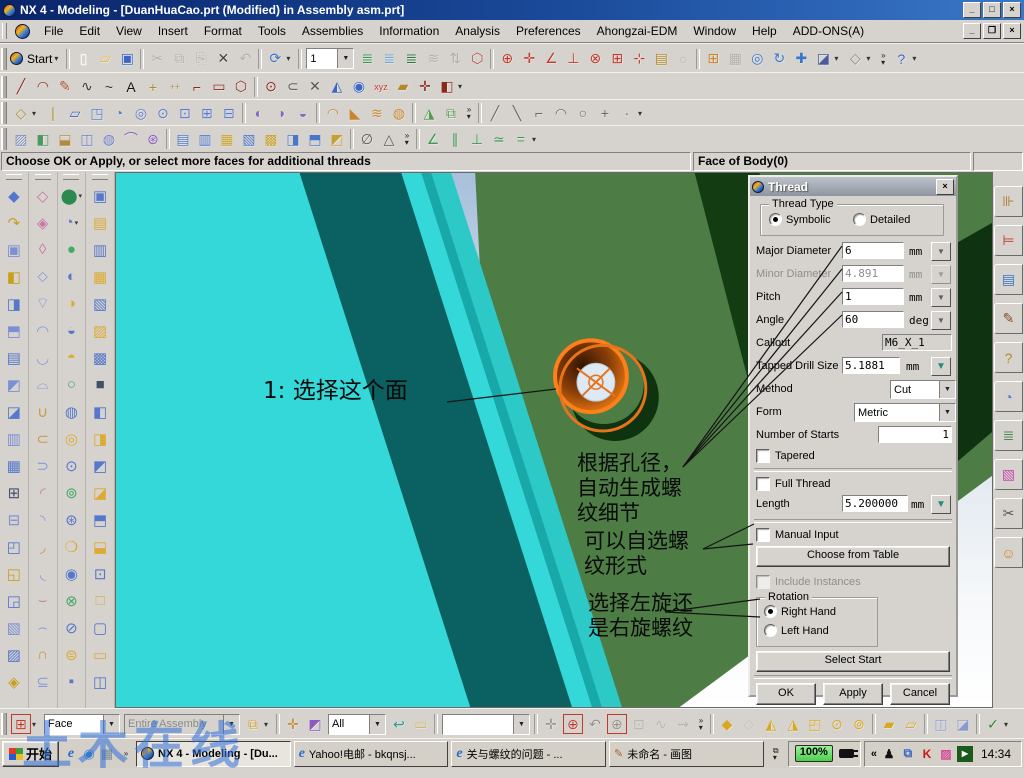 The height and width of the screenshot is (778, 1024). What do you see at coordinates (71, 681) in the screenshot?
I see `surface-tool-icon-icon: ▪` at bounding box center [71, 681].